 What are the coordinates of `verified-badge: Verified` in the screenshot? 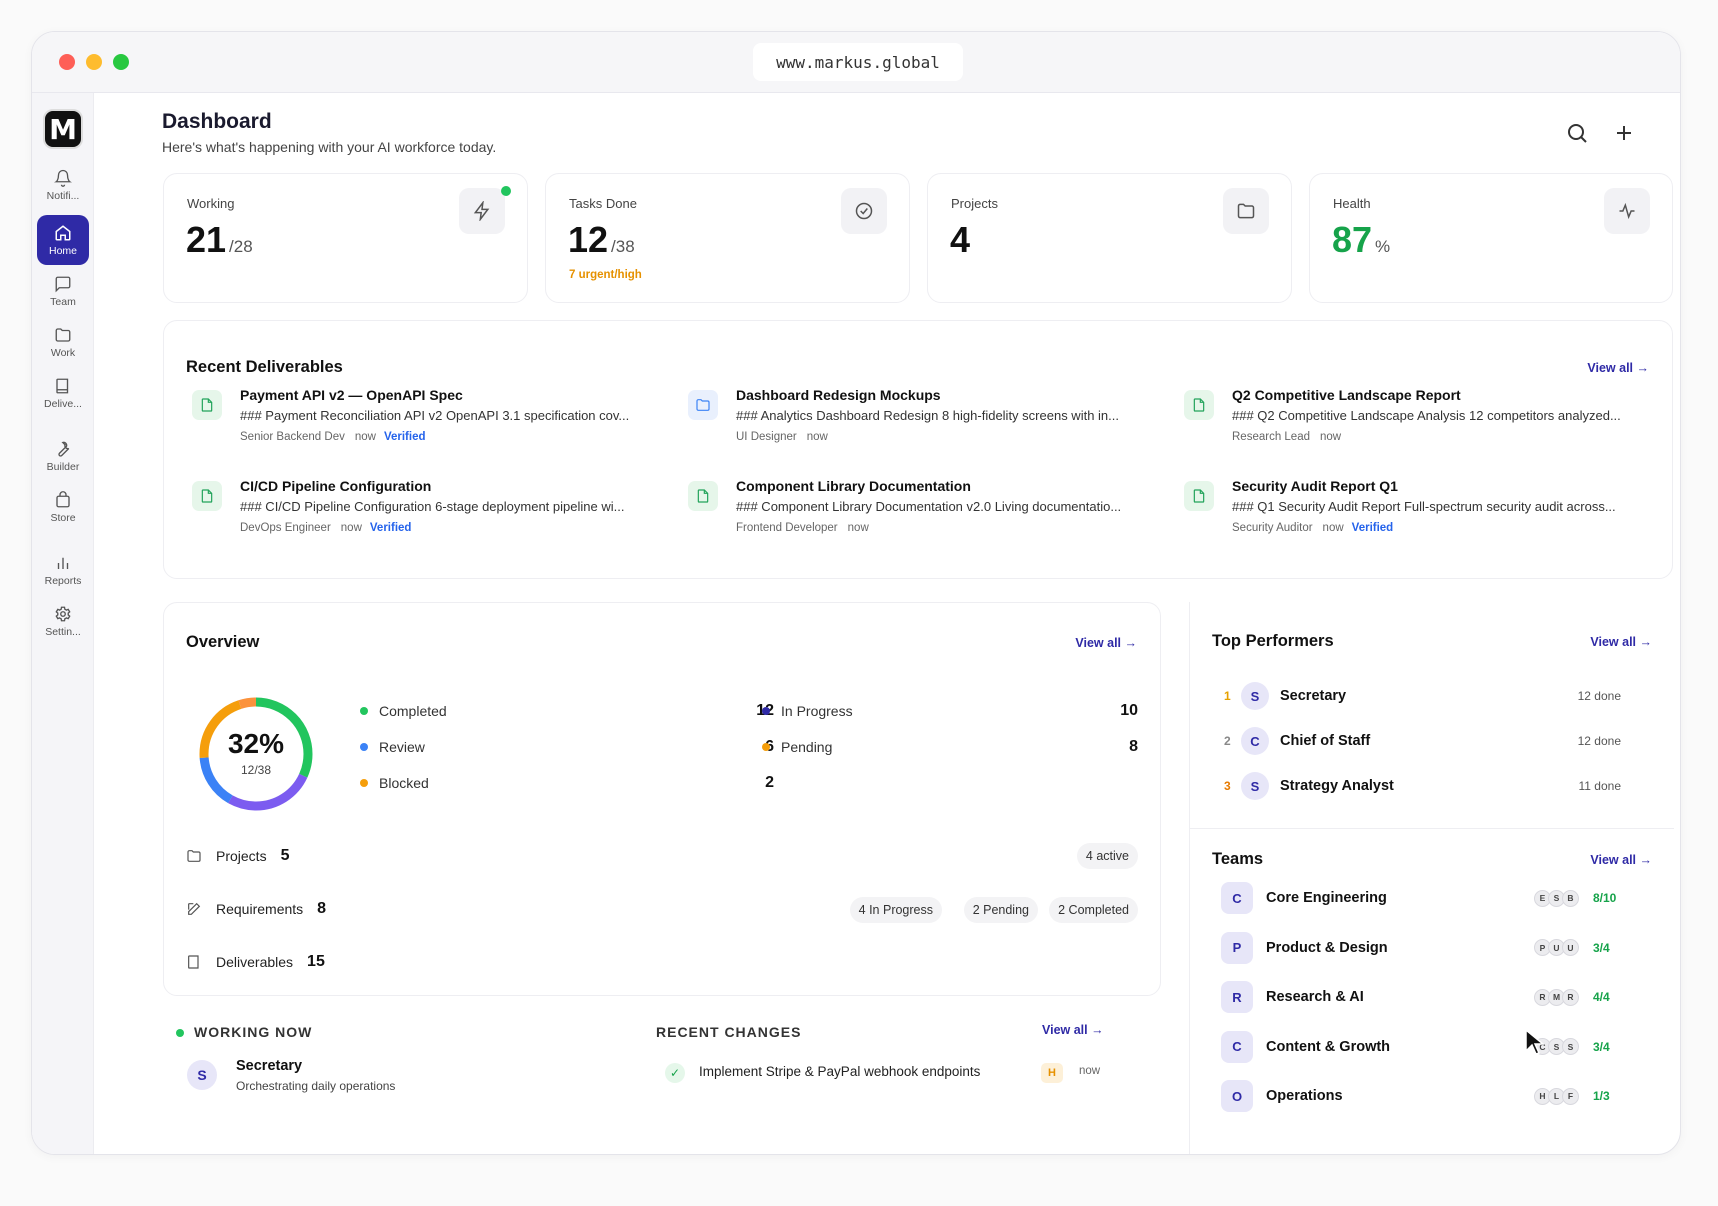 It's located at (404, 437).